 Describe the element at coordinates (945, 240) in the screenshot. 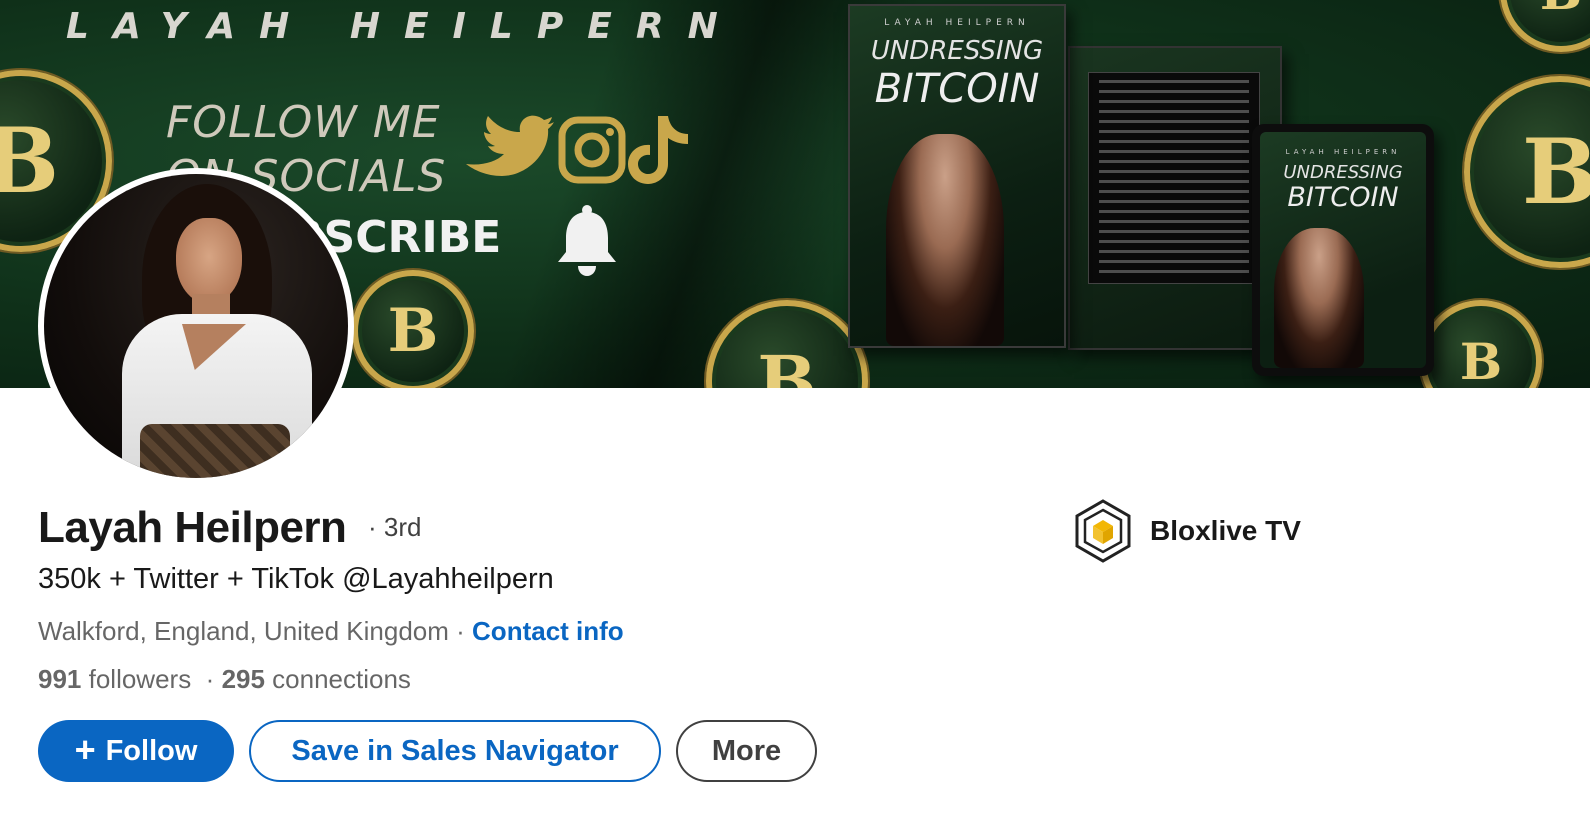

I see `book-cover-portrait` at that location.